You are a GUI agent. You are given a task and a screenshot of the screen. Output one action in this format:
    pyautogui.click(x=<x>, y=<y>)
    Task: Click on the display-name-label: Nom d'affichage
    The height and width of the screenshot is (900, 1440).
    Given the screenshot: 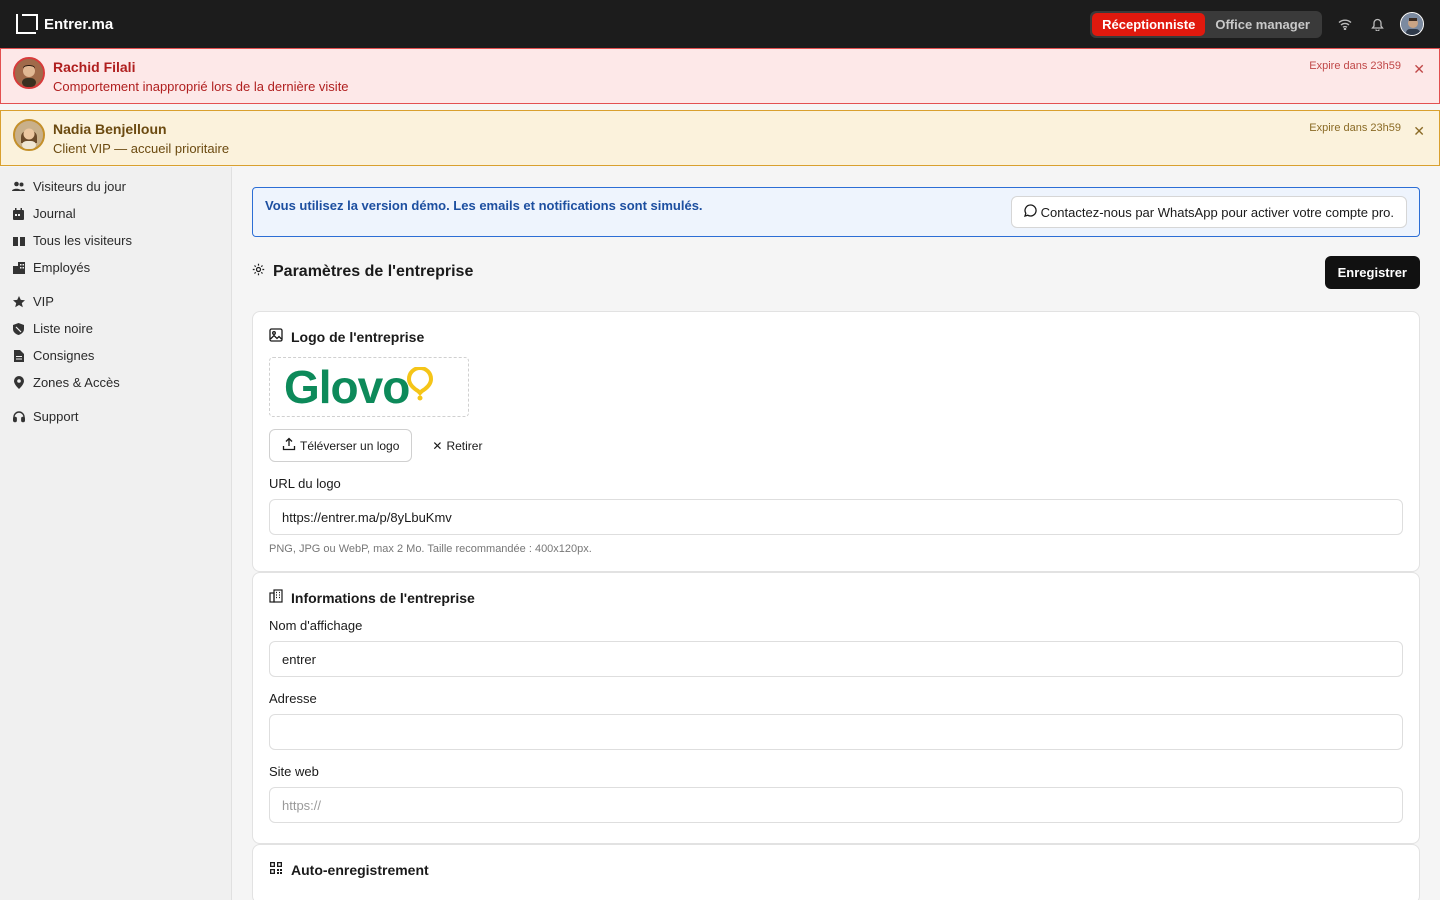 What is the action you would take?
    pyautogui.click(x=316, y=625)
    